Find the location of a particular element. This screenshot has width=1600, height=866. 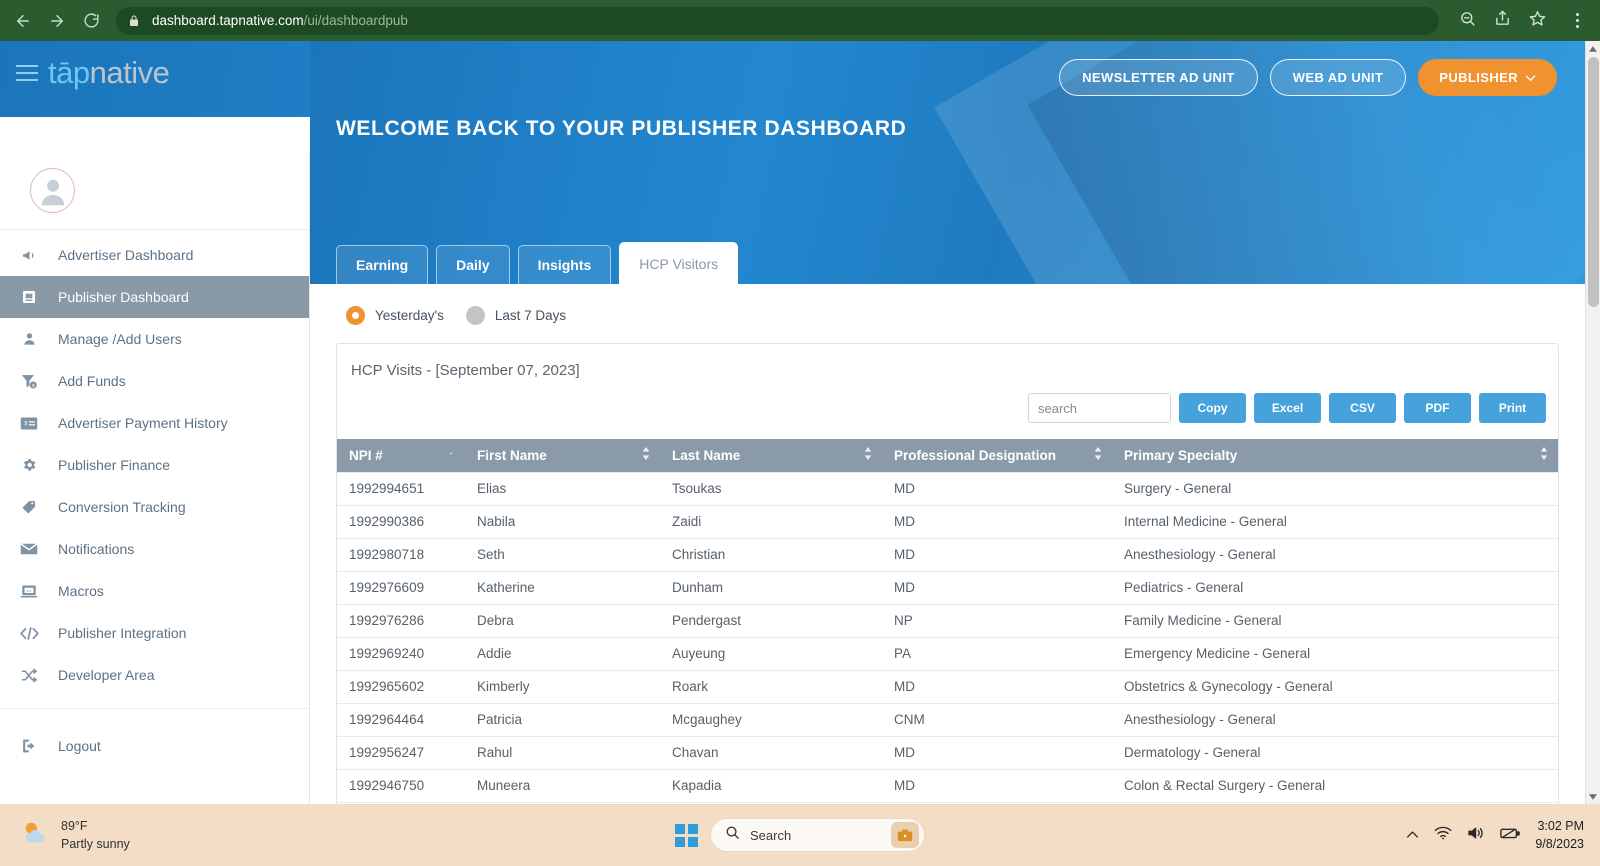

brand-logo: tāpnative is located at coordinates (93, 72).